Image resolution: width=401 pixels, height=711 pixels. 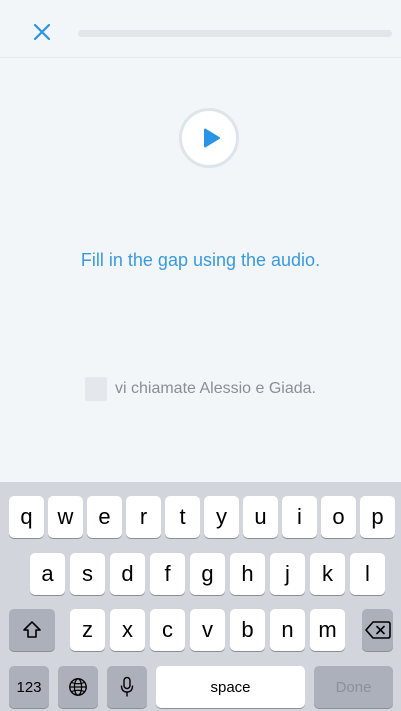 What do you see at coordinates (247, 630) in the screenshot?
I see `key-b: b` at bounding box center [247, 630].